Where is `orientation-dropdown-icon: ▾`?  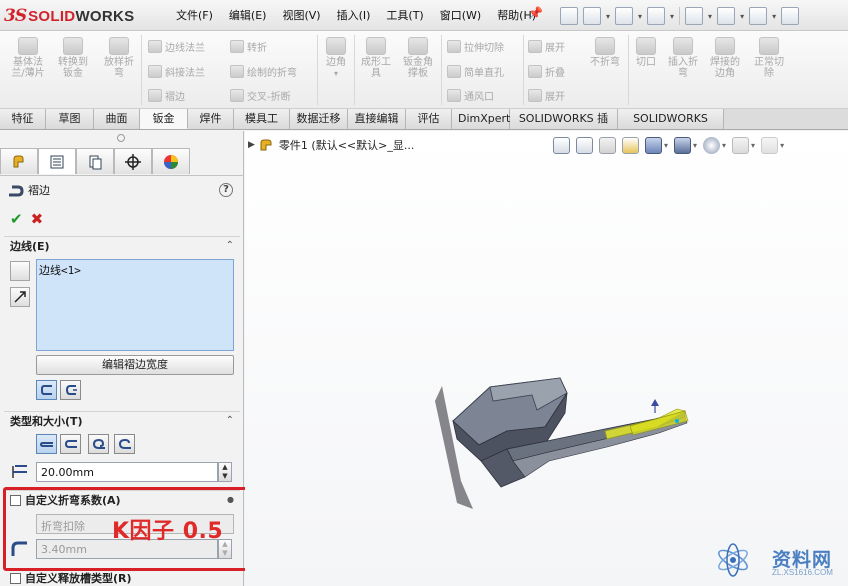
orientation-dropdown-icon: ▾ is located at coordinates (666, 145).